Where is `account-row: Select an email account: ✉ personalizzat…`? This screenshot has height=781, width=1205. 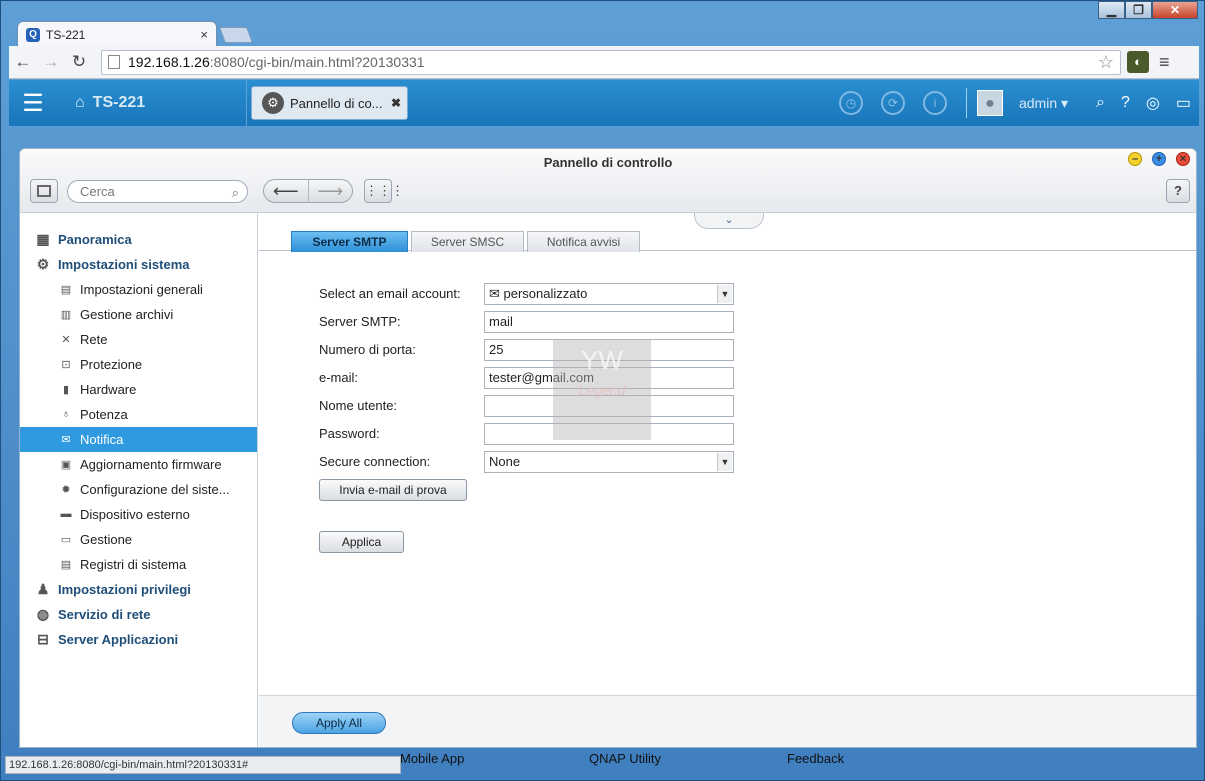 account-row: Select an email account: ✉ personalizzat… is located at coordinates (529, 294).